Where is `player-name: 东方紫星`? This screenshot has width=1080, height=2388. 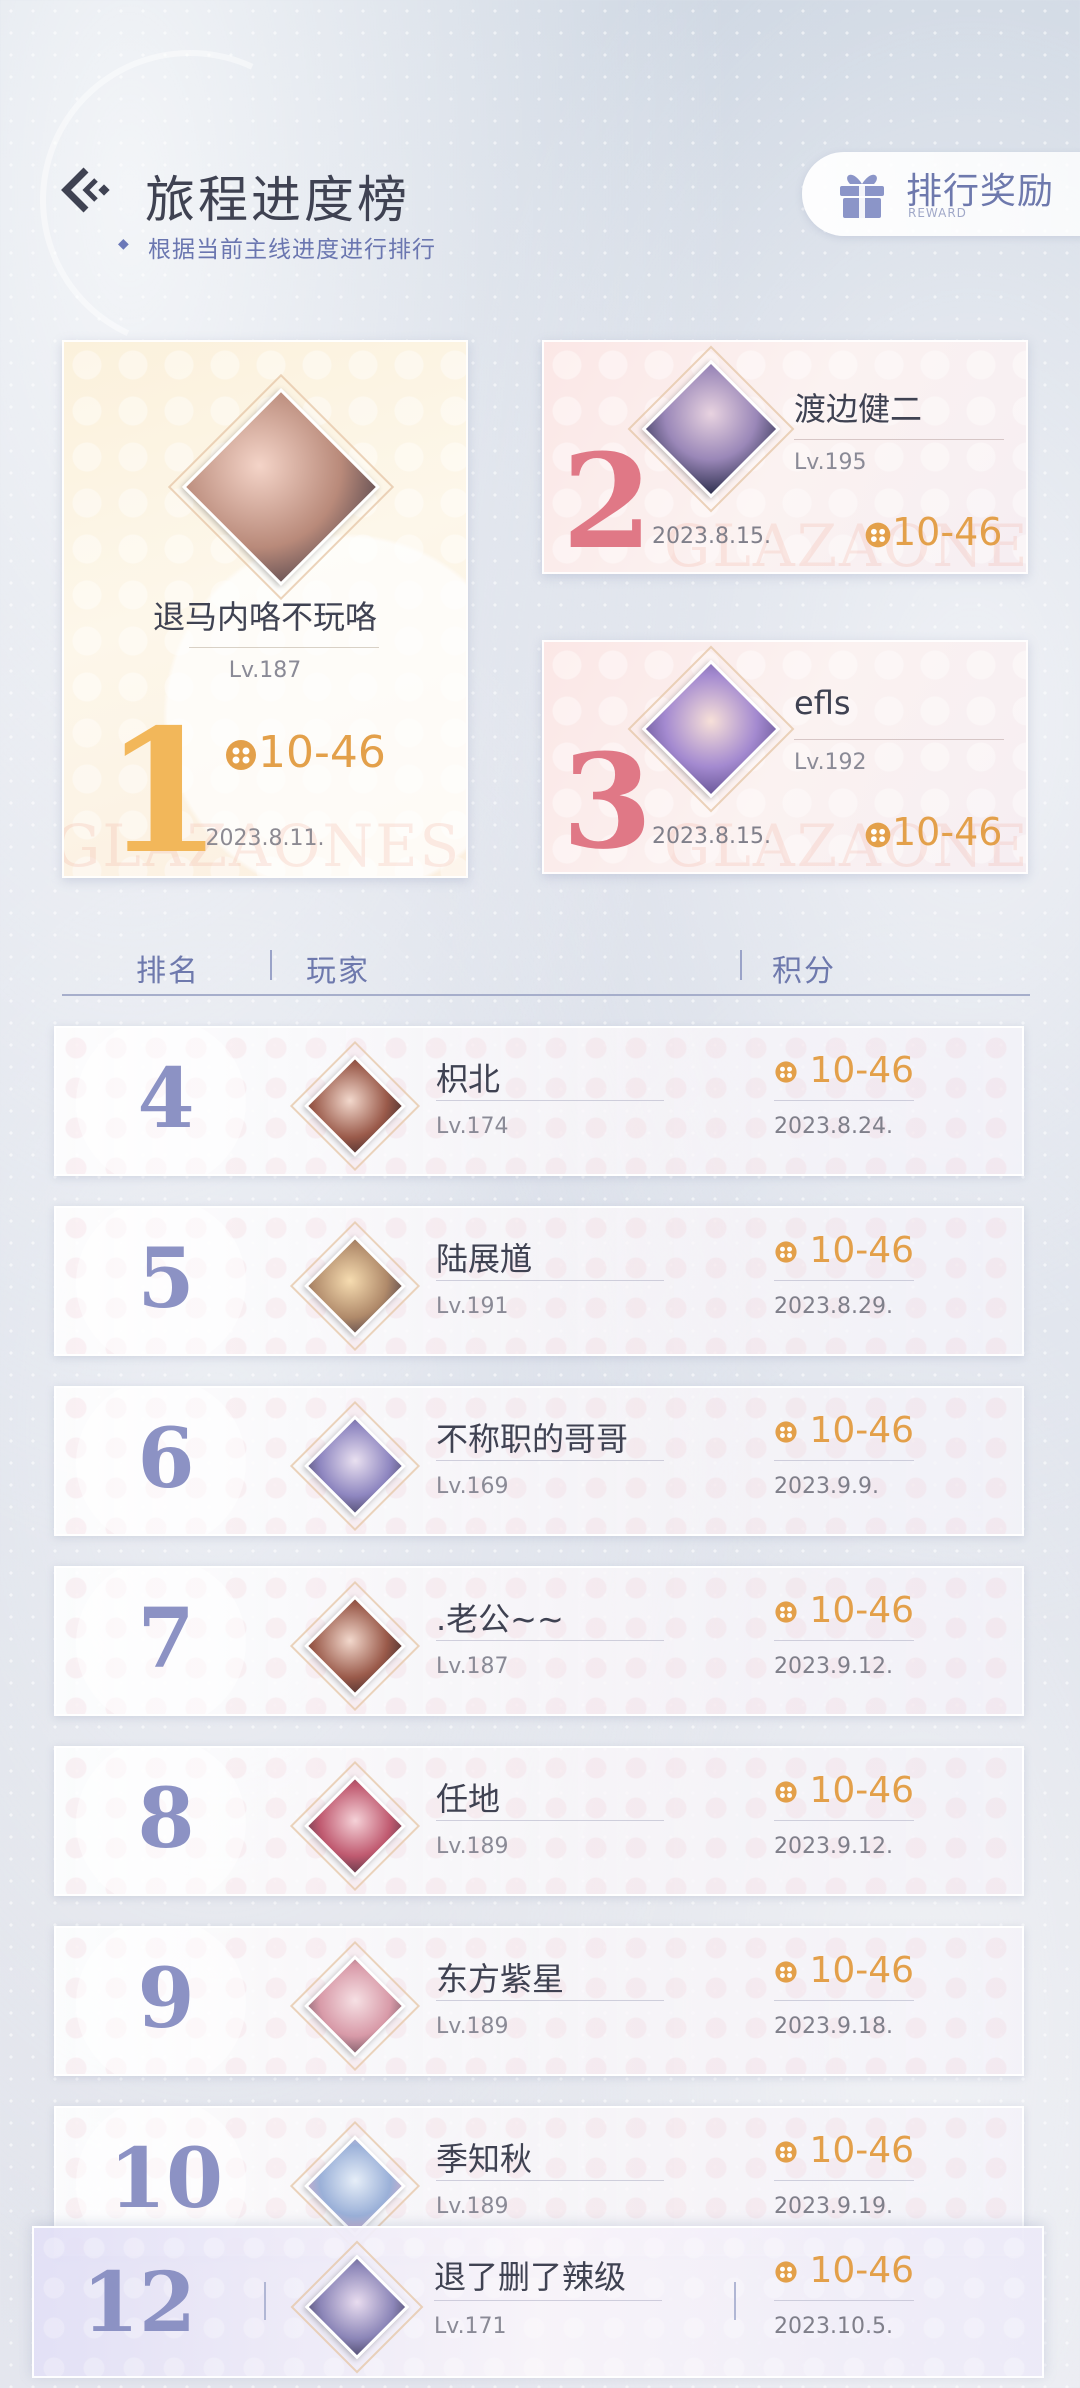 player-name: 东方紫星 is located at coordinates (500, 1979).